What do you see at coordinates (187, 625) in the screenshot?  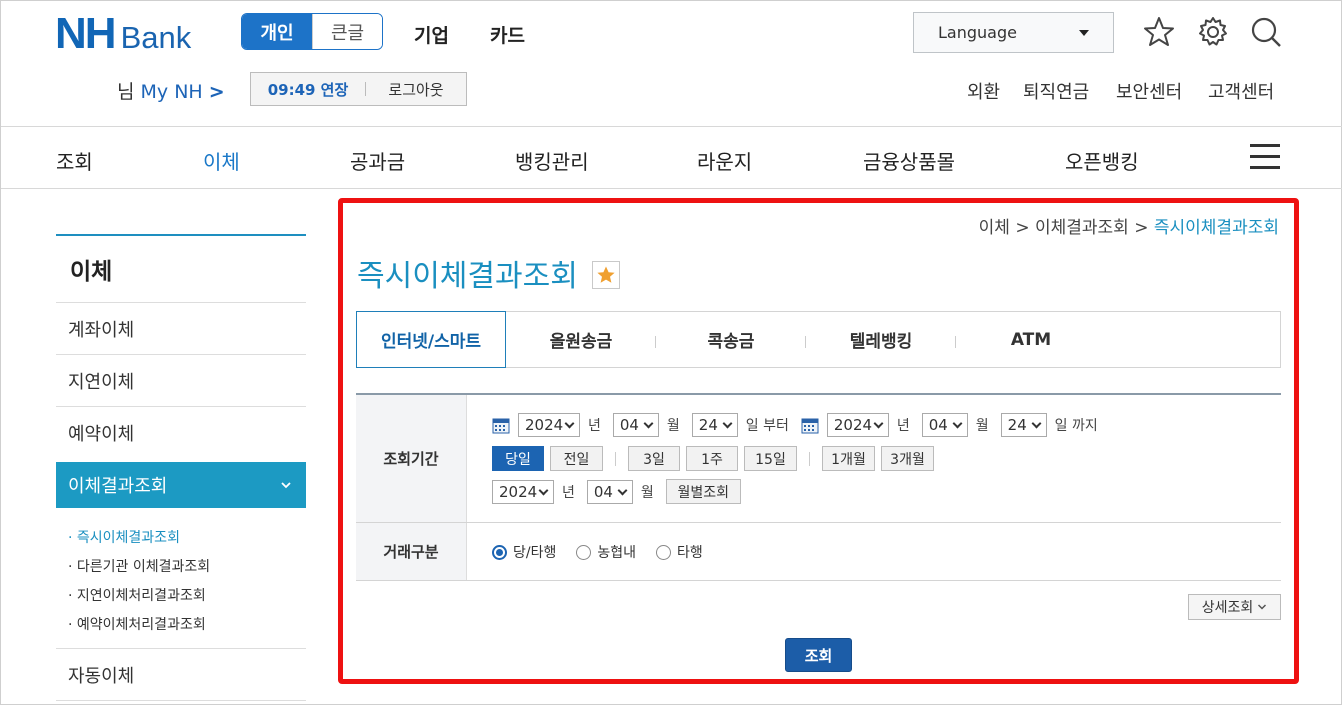 I see `submenu-scheduled-results: · 예약이체처리결과조회` at bounding box center [187, 625].